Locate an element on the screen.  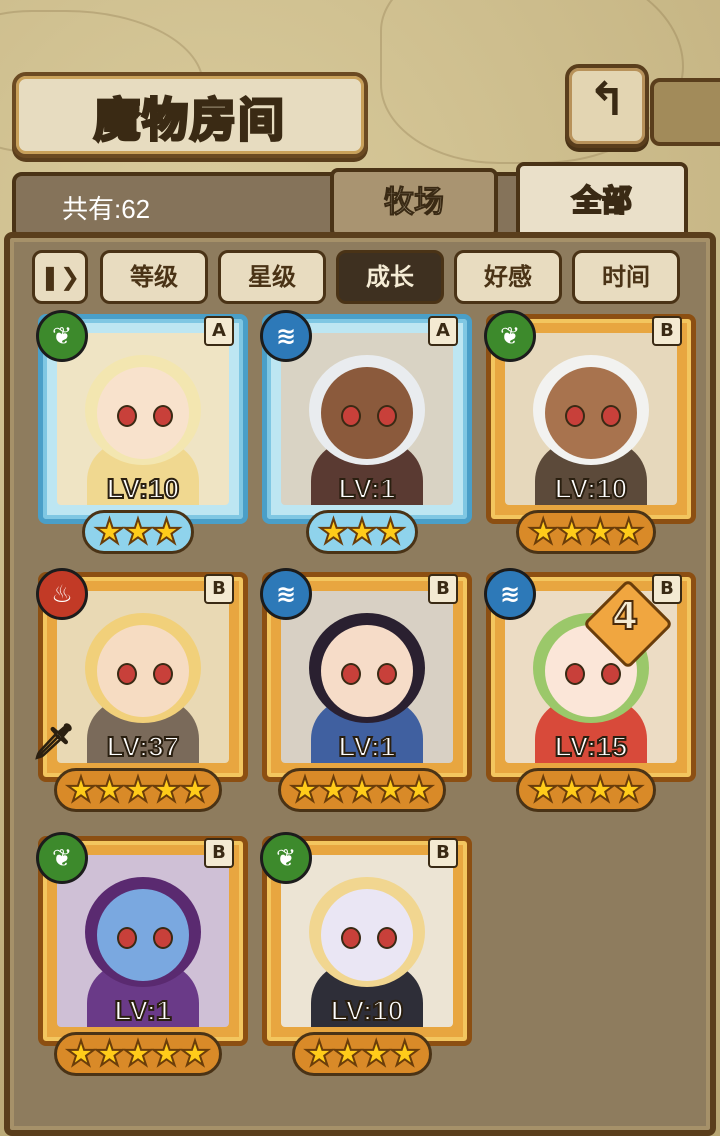
pause-sort-icon: ❚❯ is located at coordinates (60, 277).